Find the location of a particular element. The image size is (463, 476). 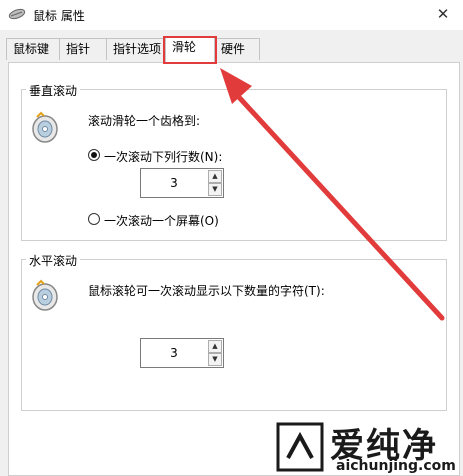

chars-spinner: 3 ▲ ▼ is located at coordinates (182, 353).